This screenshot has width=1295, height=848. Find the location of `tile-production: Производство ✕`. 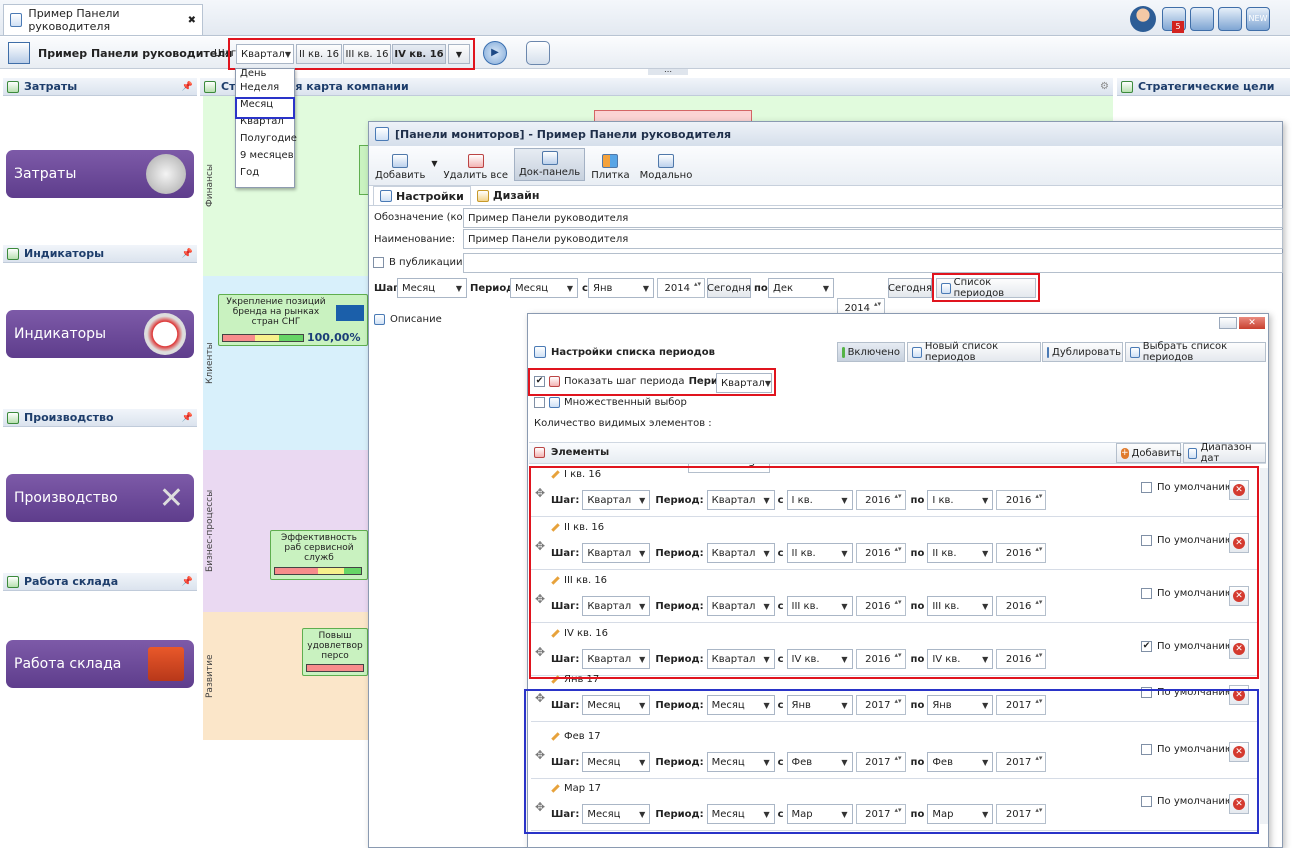

tile-production: Производство ✕ is located at coordinates (100, 498).